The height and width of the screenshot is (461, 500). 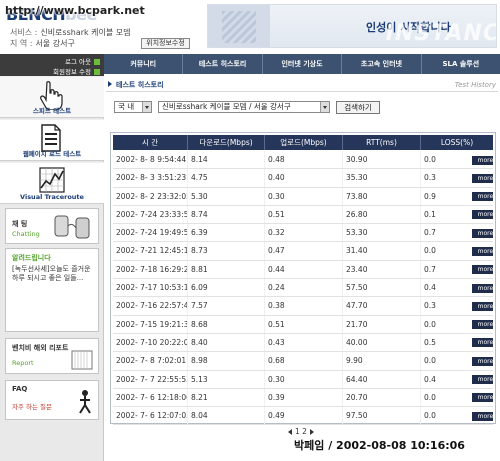 What do you see at coordinates (430, 361) in the screenshot?
I see `cell-loss-value: 0.0` at bounding box center [430, 361].